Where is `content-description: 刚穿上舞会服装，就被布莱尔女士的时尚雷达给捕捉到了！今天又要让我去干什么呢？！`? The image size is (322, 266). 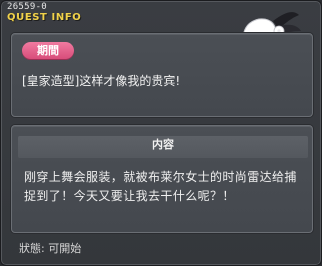
content-description: 刚穿上舞会服装，就被布莱尔女士的时尚雷达给捕捉到了！今天又要让我去干什么呢？！ is located at coordinates (160, 186).